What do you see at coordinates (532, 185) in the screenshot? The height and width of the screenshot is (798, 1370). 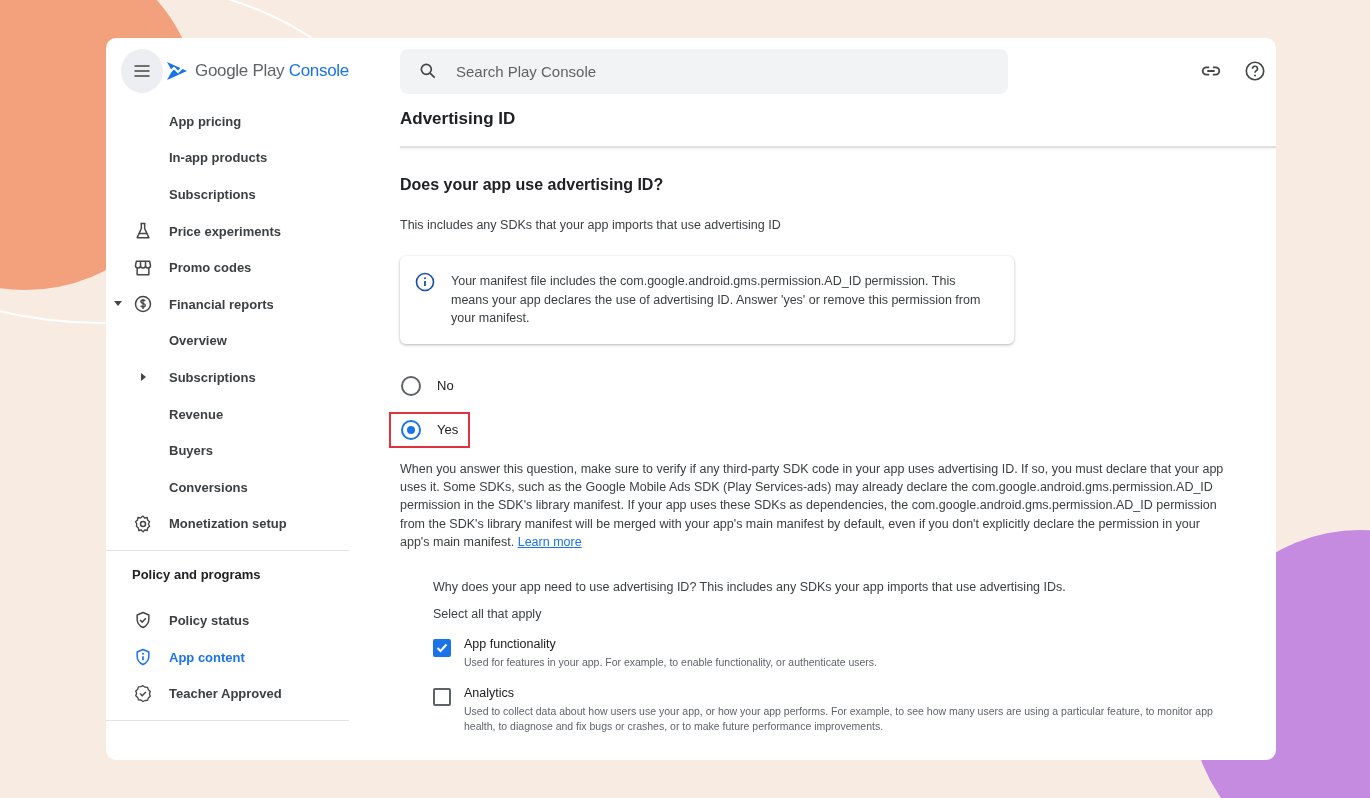 I see `question-heading: Does your app use advertising ID?` at bounding box center [532, 185].